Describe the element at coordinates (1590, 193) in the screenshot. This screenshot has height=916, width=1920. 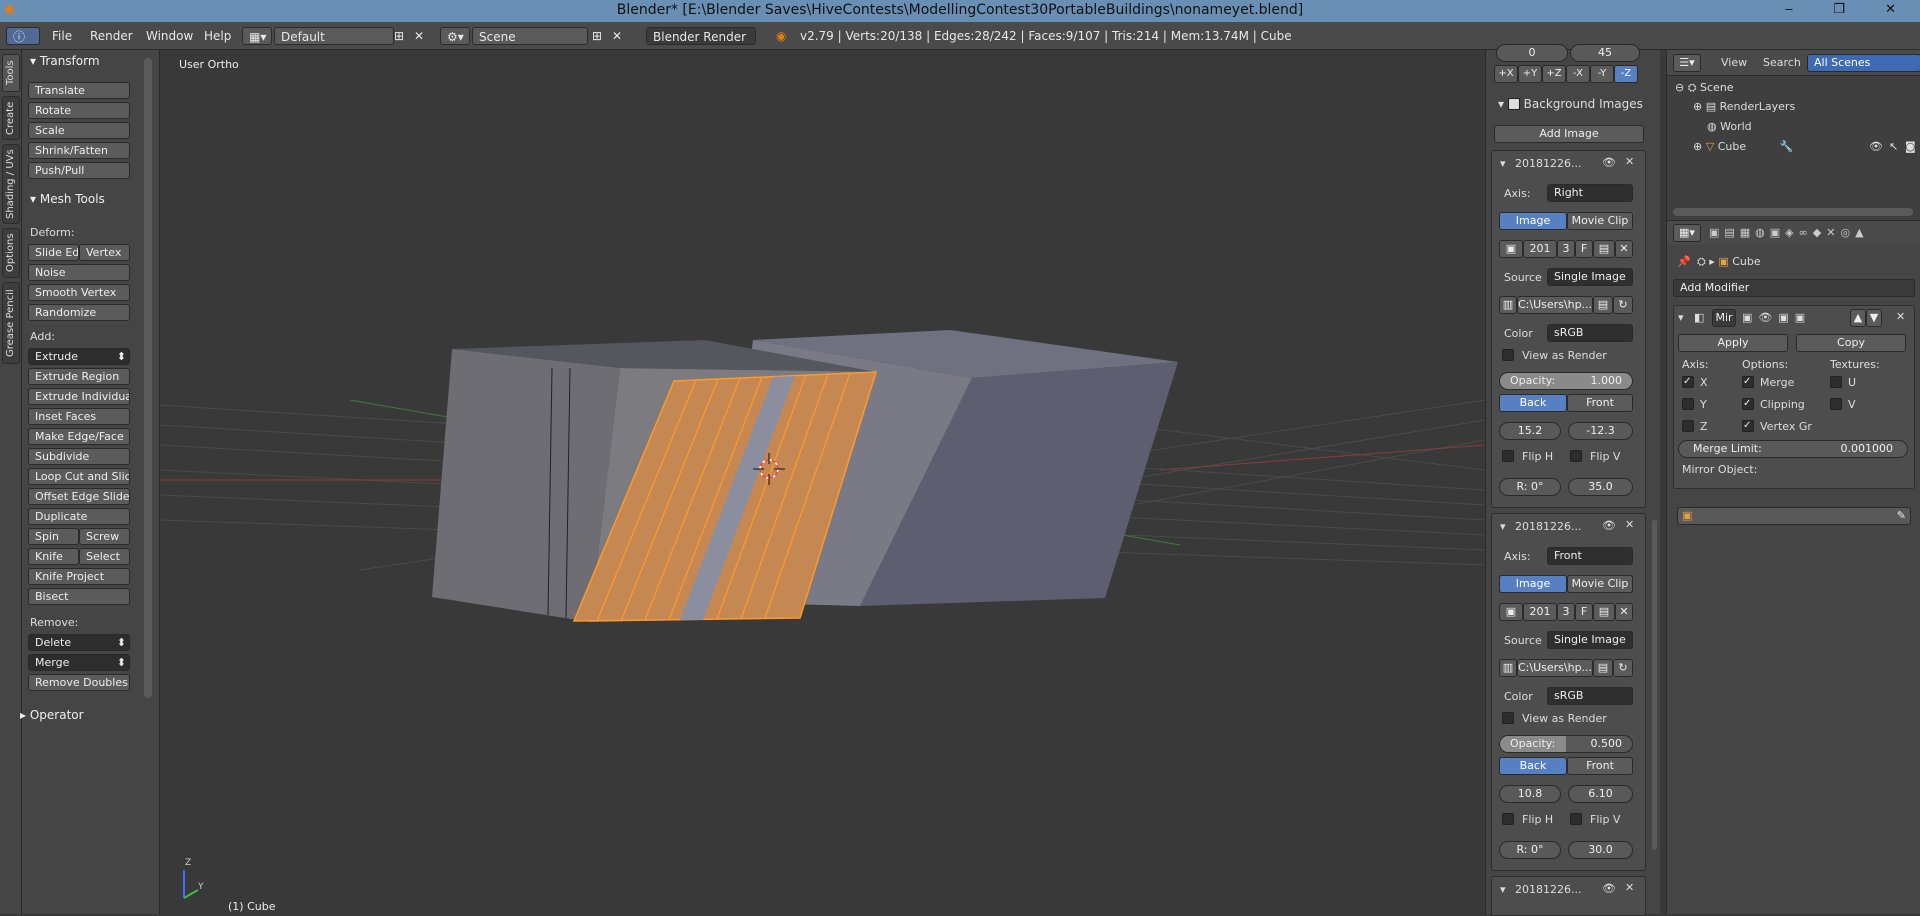
I see `axis-dropdown: Right` at that location.